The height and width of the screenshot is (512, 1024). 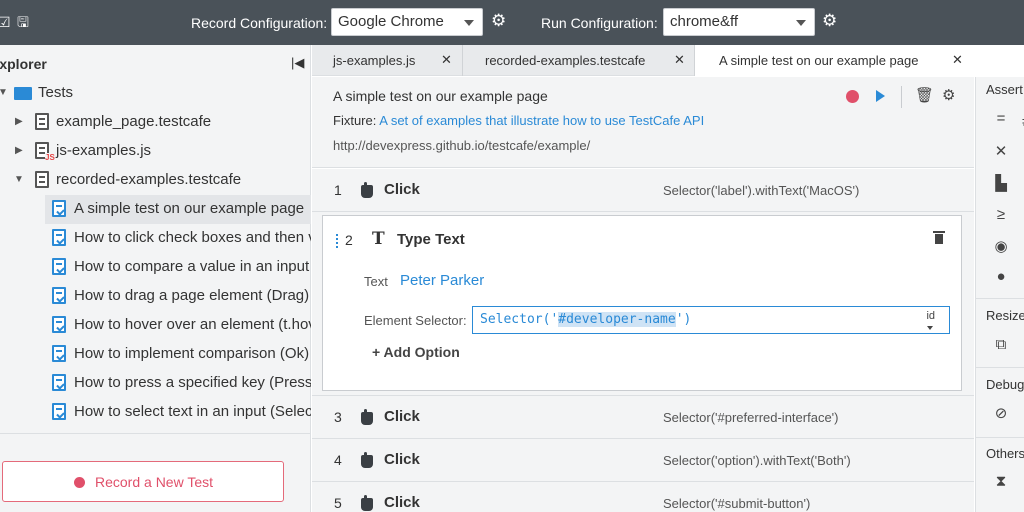 I want to click on checkbox-icon: ☑, so click(x=7, y=22).